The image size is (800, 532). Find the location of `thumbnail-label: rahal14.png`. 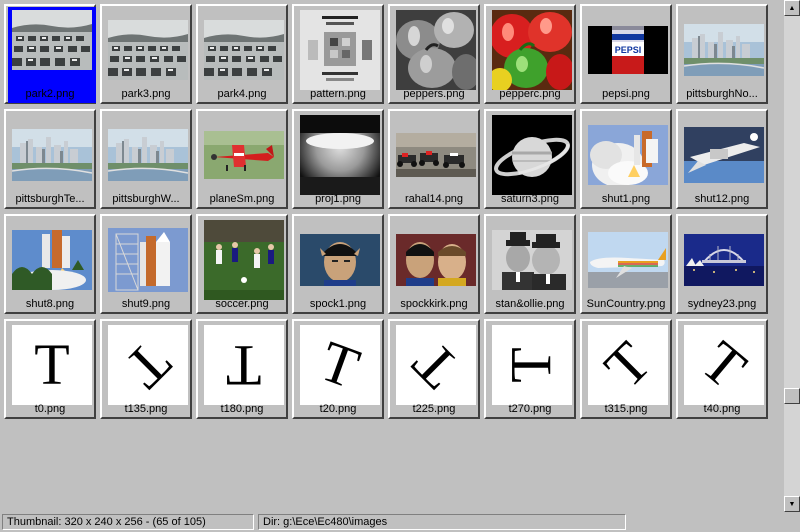

thumbnail-label: rahal14.png is located at coordinates (434, 199).